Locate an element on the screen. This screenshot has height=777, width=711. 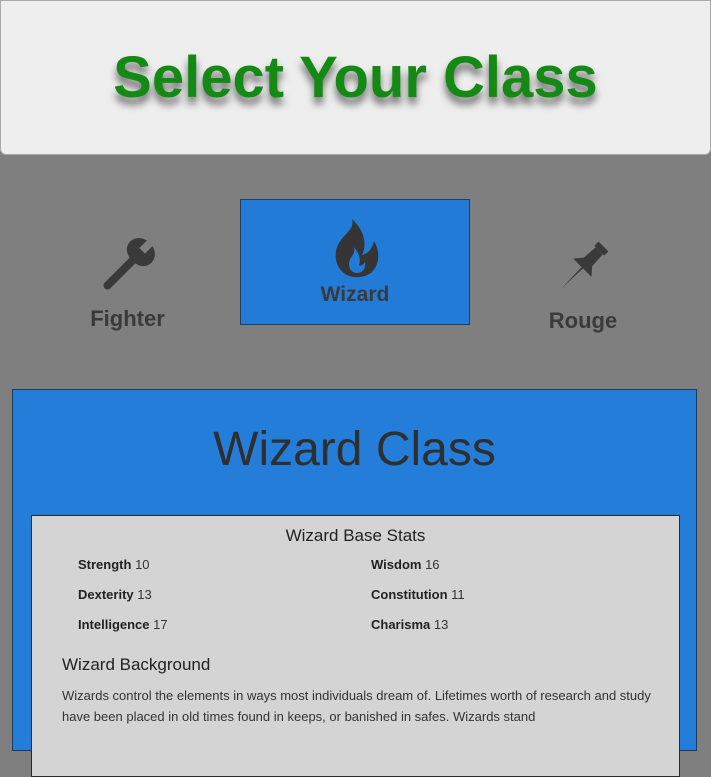
stat-value: 16 is located at coordinates (432, 564).